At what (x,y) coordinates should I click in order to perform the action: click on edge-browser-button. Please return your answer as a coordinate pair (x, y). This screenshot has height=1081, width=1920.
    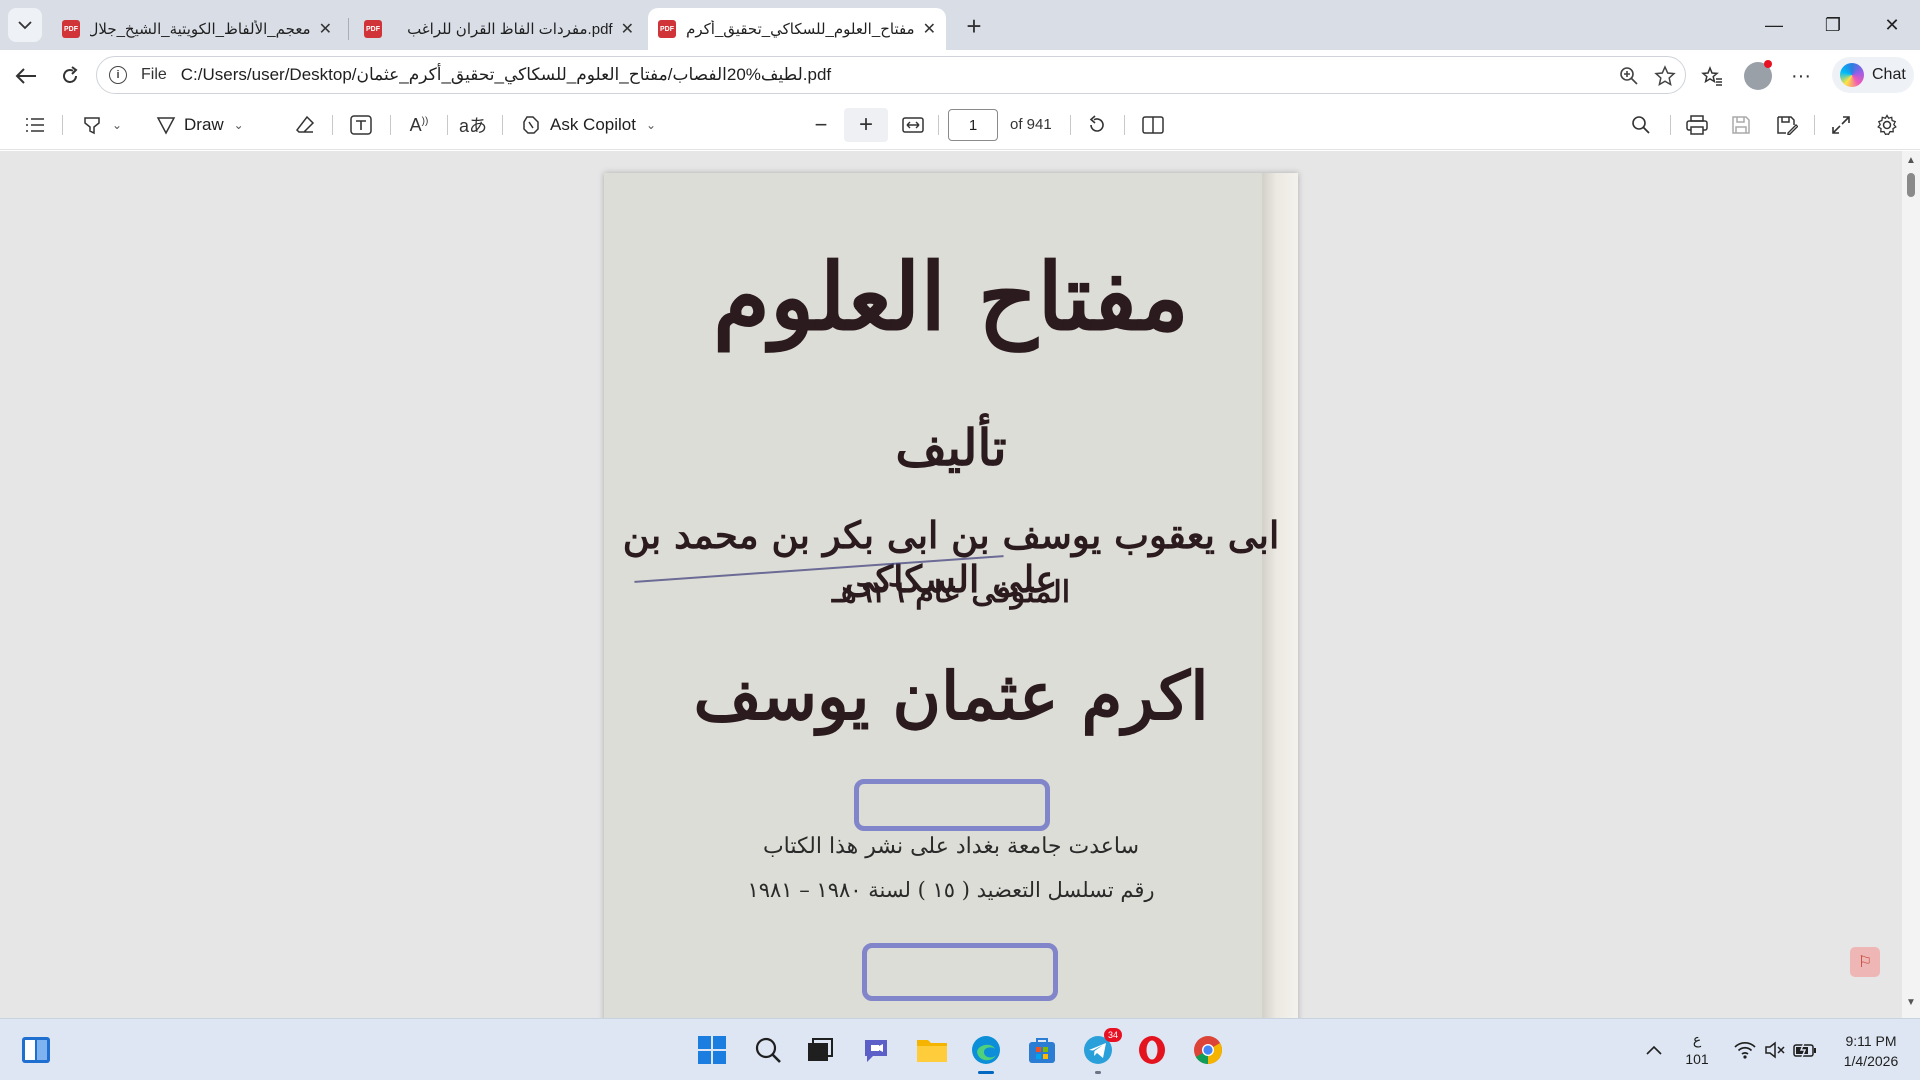
    Looking at the image, I should click on (986, 1053).